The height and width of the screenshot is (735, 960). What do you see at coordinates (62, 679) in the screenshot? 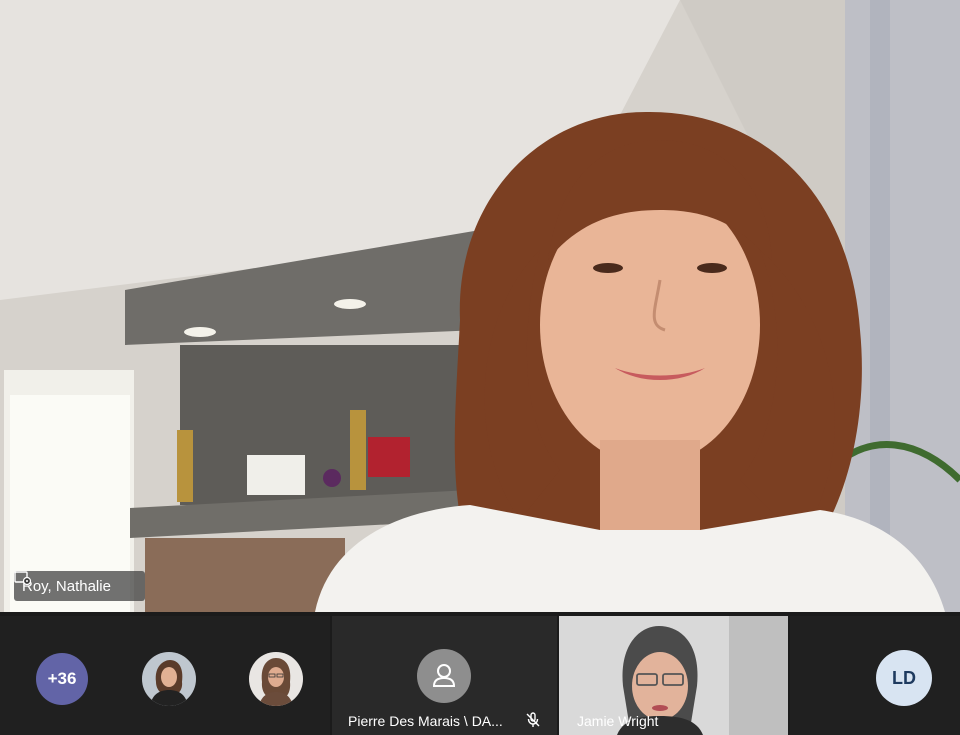
I see `more-participants-button: +36` at bounding box center [62, 679].